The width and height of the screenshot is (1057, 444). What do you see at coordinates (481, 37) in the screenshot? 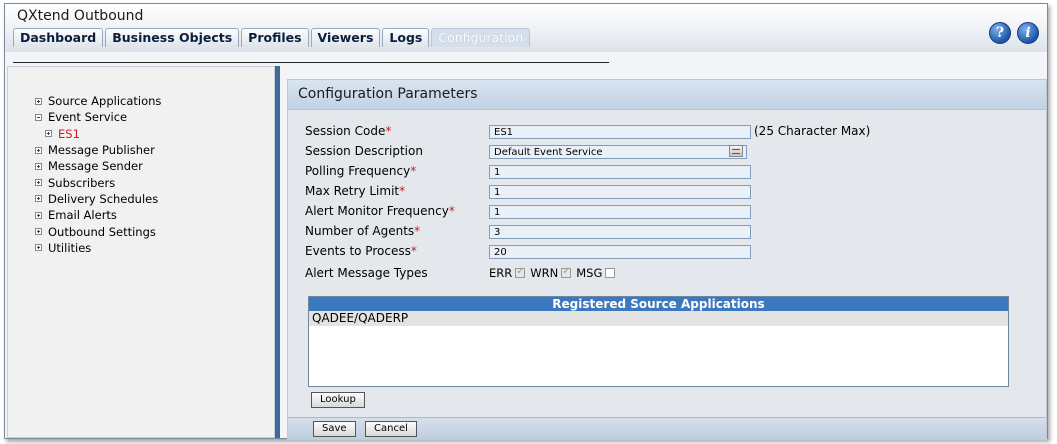
I see `tab-configuration: Configuration` at bounding box center [481, 37].